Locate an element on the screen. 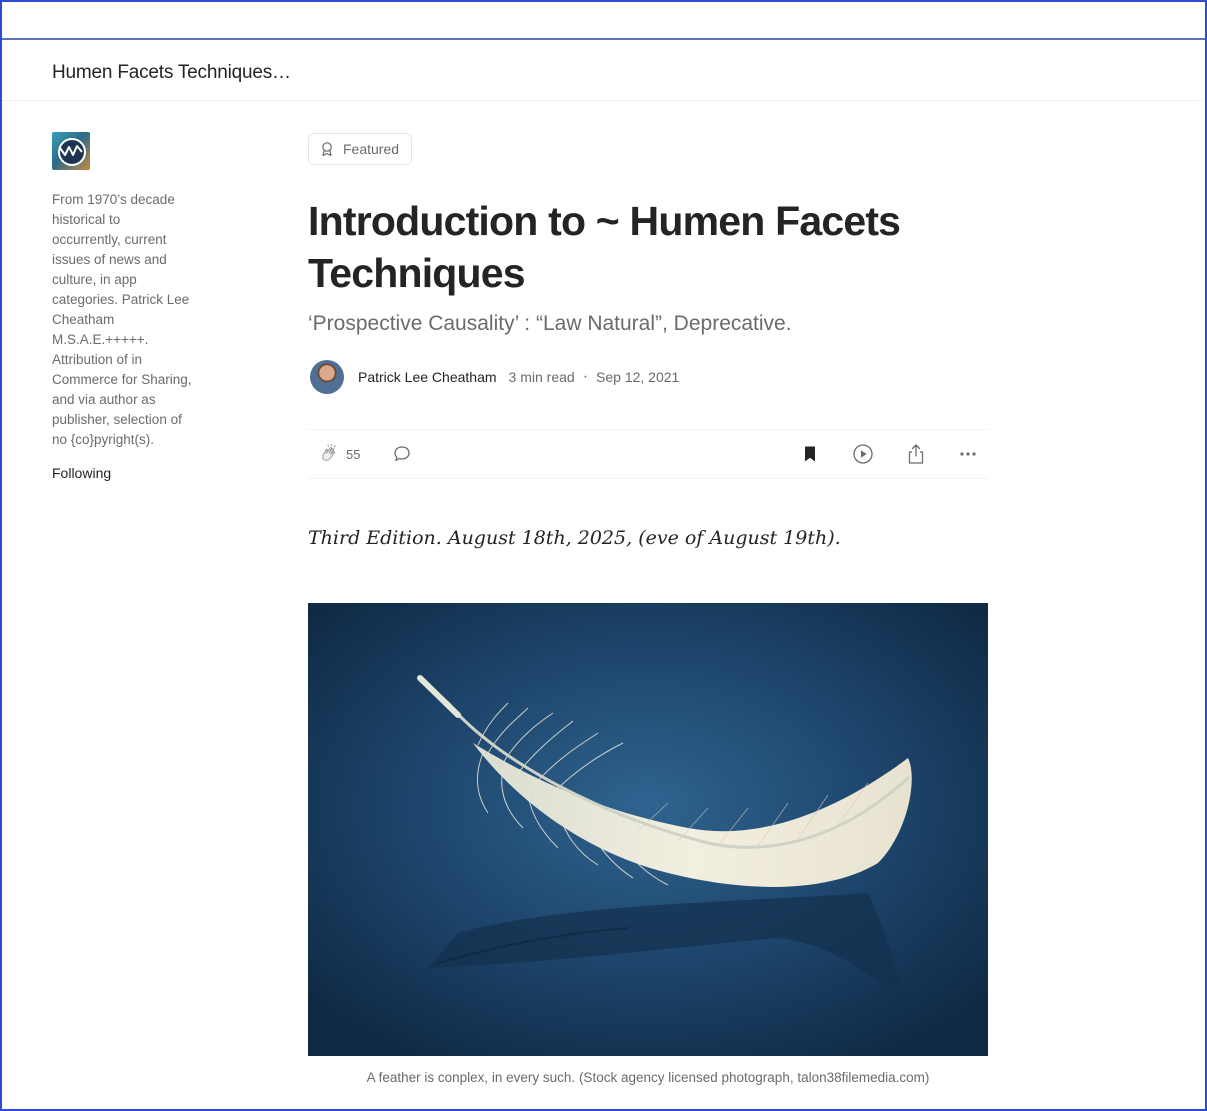 This screenshot has width=1207, height=1111. read-time: 3 min read is located at coordinates (541, 377).